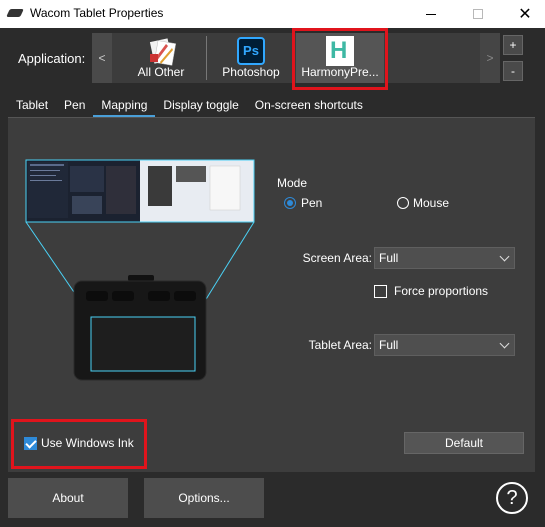  I want to click on tablet-area-value: Full, so click(389, 345).